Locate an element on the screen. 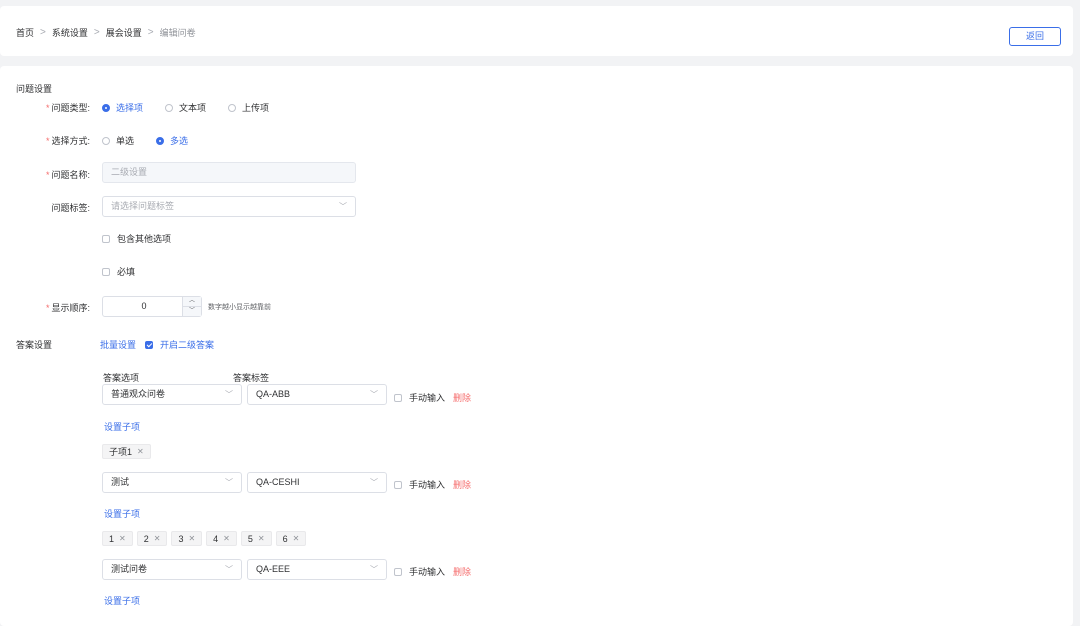  answer-settings-title: 答案设置 is located at coordinates (34, 345).